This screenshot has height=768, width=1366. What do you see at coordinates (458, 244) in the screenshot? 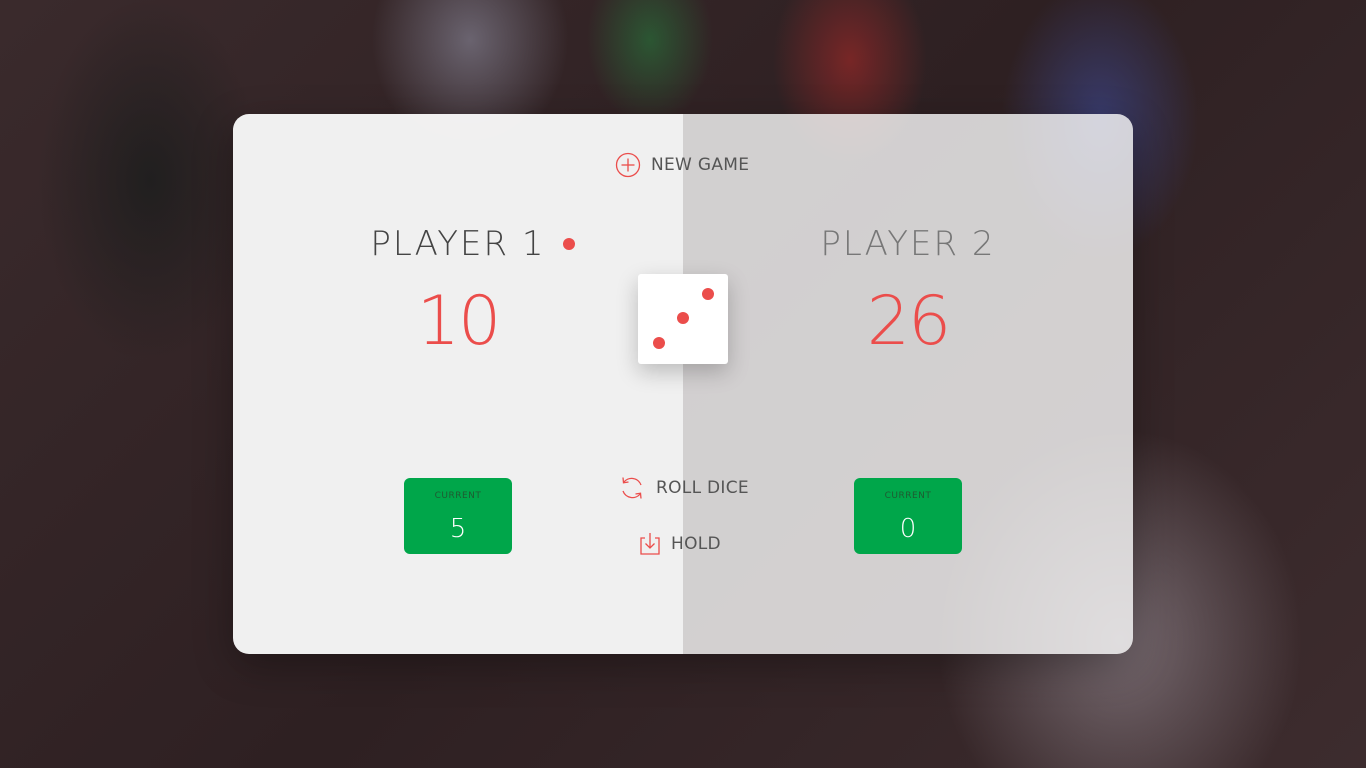
I see `player-1-name: PLAYER 1` at bounding box center [458, 244].